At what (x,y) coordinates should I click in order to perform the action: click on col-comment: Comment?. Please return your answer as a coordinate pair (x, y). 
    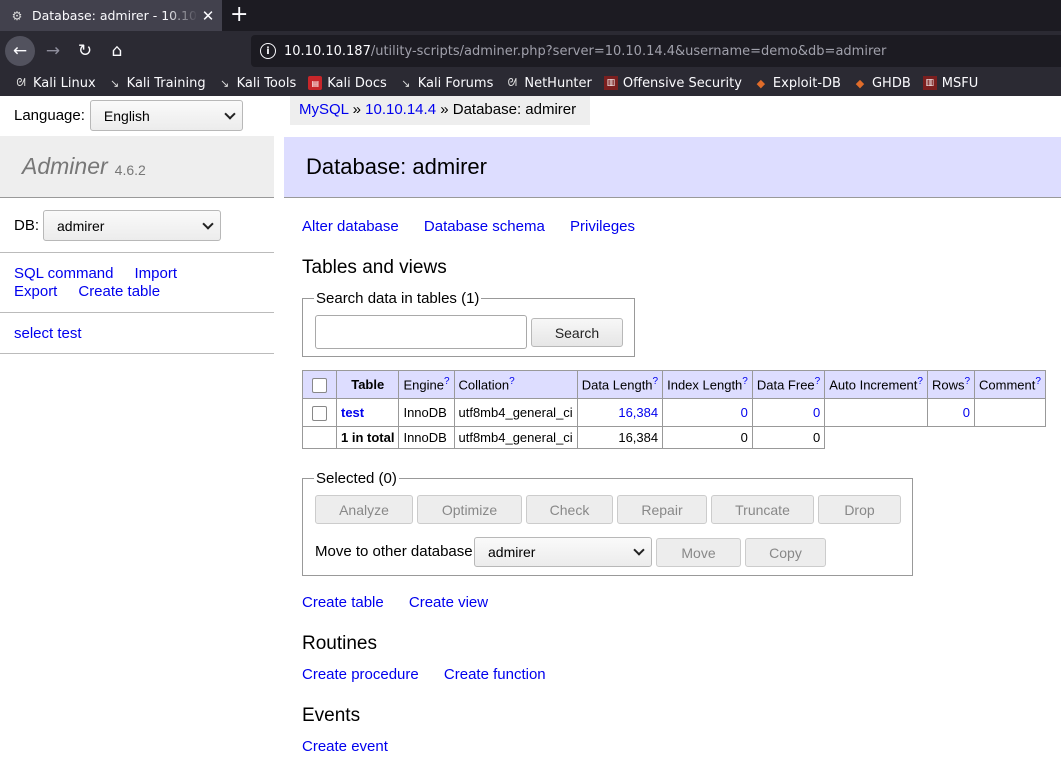
    Looking at the image, I should click on (1010, 384).